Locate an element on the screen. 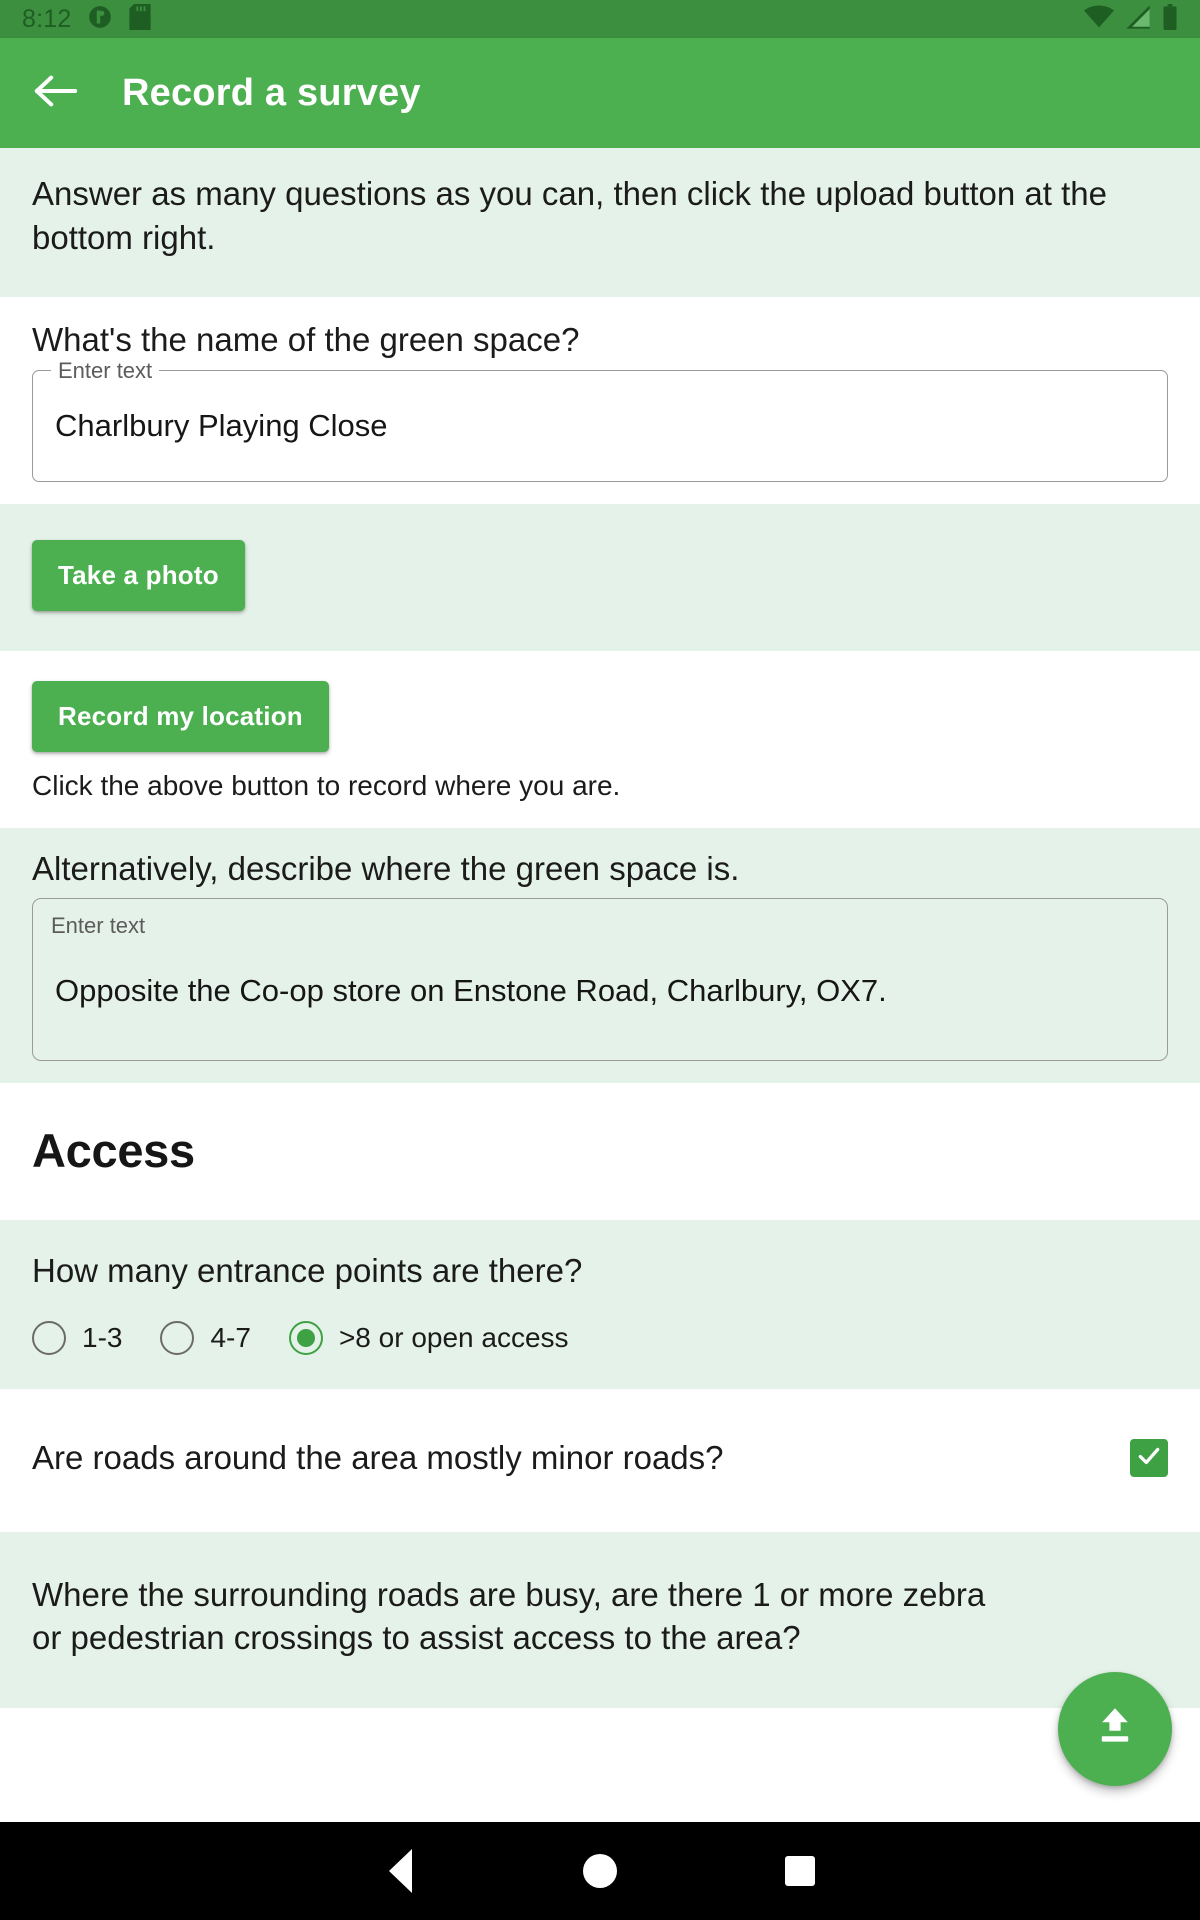 This screenshot has height=1920, width=1200. app-notification-icon is located at coordinates (100, 19).